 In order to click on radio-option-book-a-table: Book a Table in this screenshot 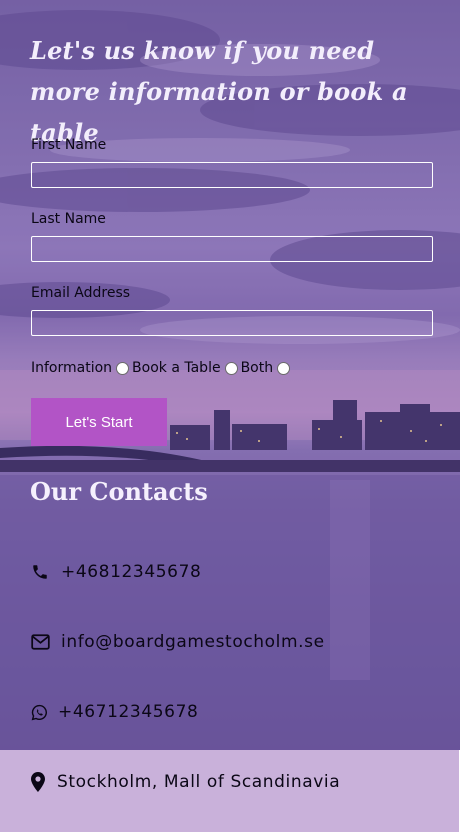, I will do `click(186, 368)`.